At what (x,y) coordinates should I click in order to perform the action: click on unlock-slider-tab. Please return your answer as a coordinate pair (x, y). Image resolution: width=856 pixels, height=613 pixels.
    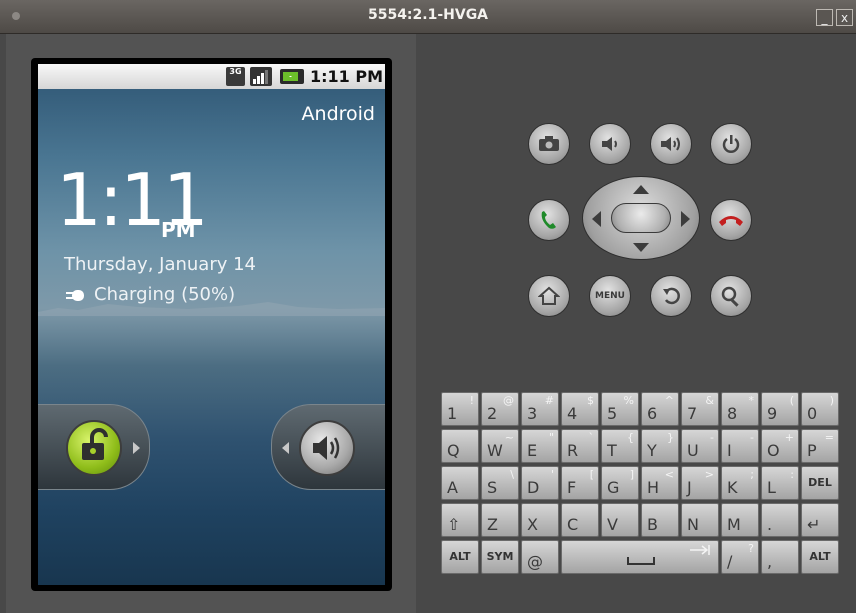
    Looking at the image, I should click on (94, 447).